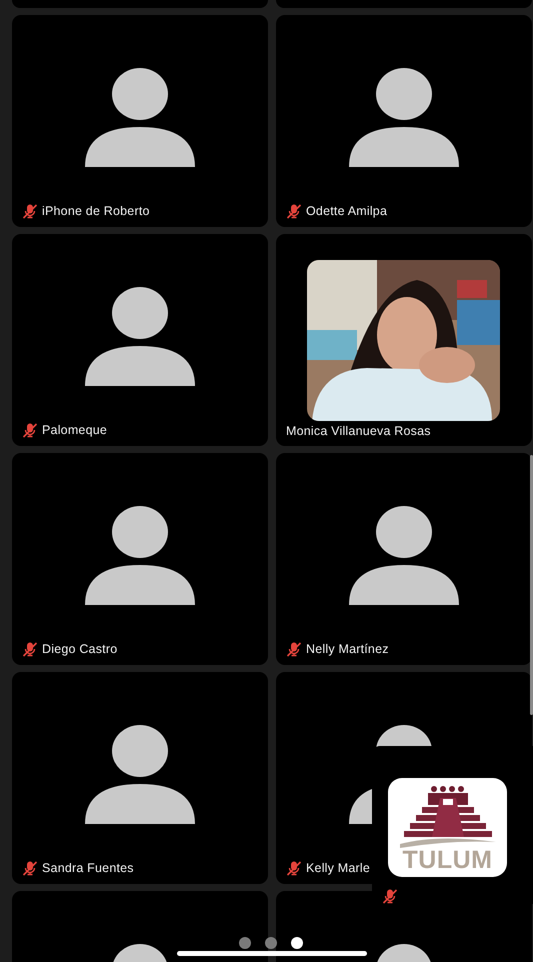 The height and width of the screenshot is (962, 533). What do you see at coordinates (347, 649) in the screenshot?
I see `participant-name: Nelly Martínez` at bounding box center [347, 649].